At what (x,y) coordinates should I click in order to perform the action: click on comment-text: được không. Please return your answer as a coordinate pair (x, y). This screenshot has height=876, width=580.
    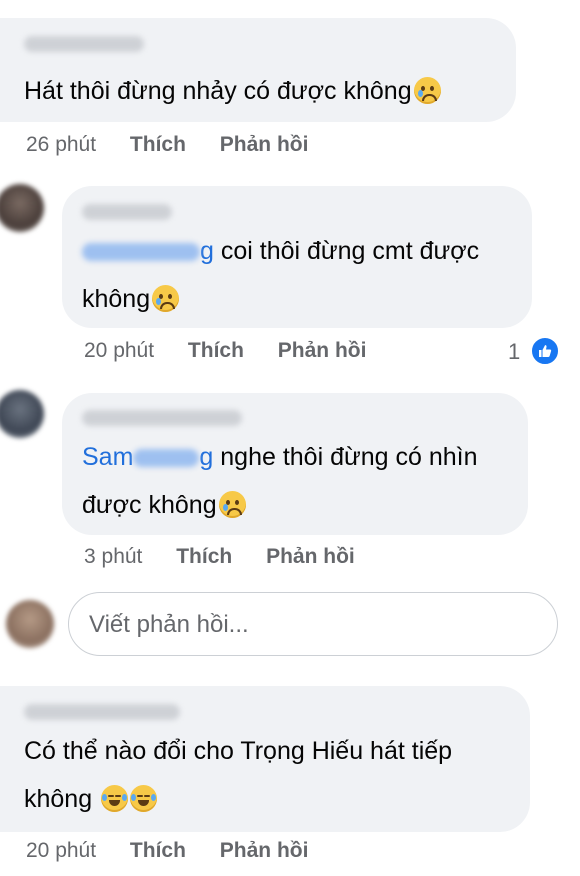
    Looking at the image, I should click on (164, 505).